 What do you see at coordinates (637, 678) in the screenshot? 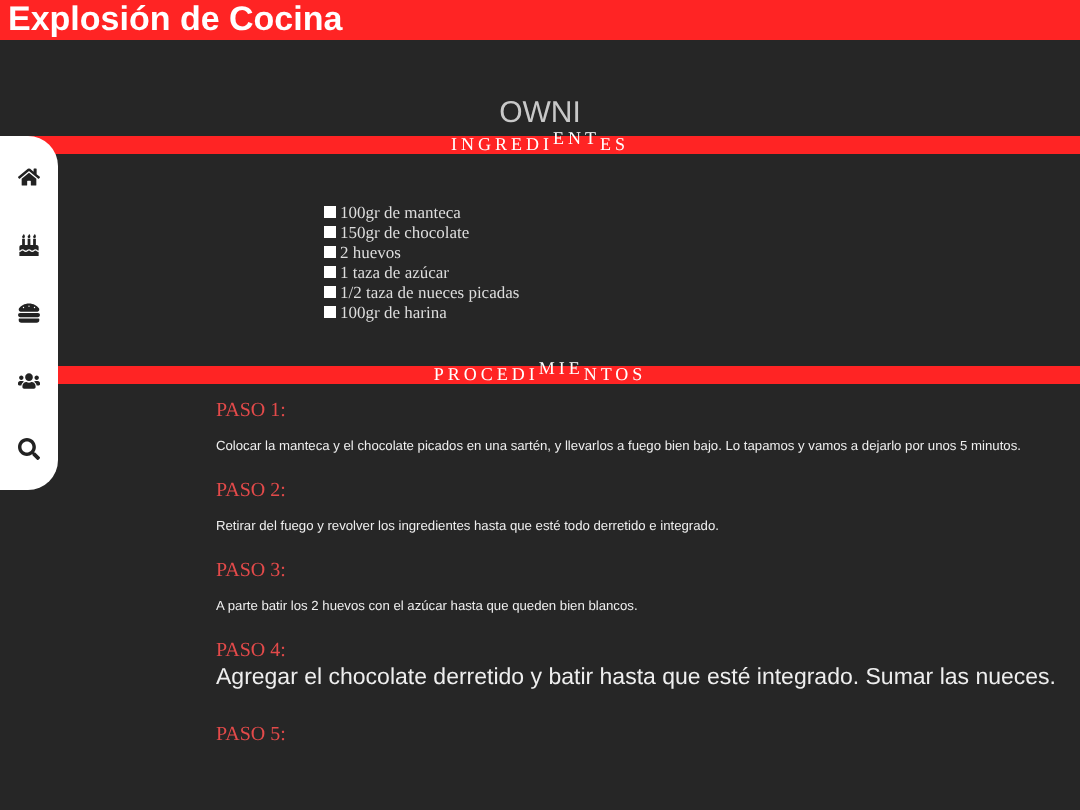
I see `step-text: Agregar el chocolate derretido y batir hasta que esté integrado. Sumar las nueces.` at bounding box center [637, 678].